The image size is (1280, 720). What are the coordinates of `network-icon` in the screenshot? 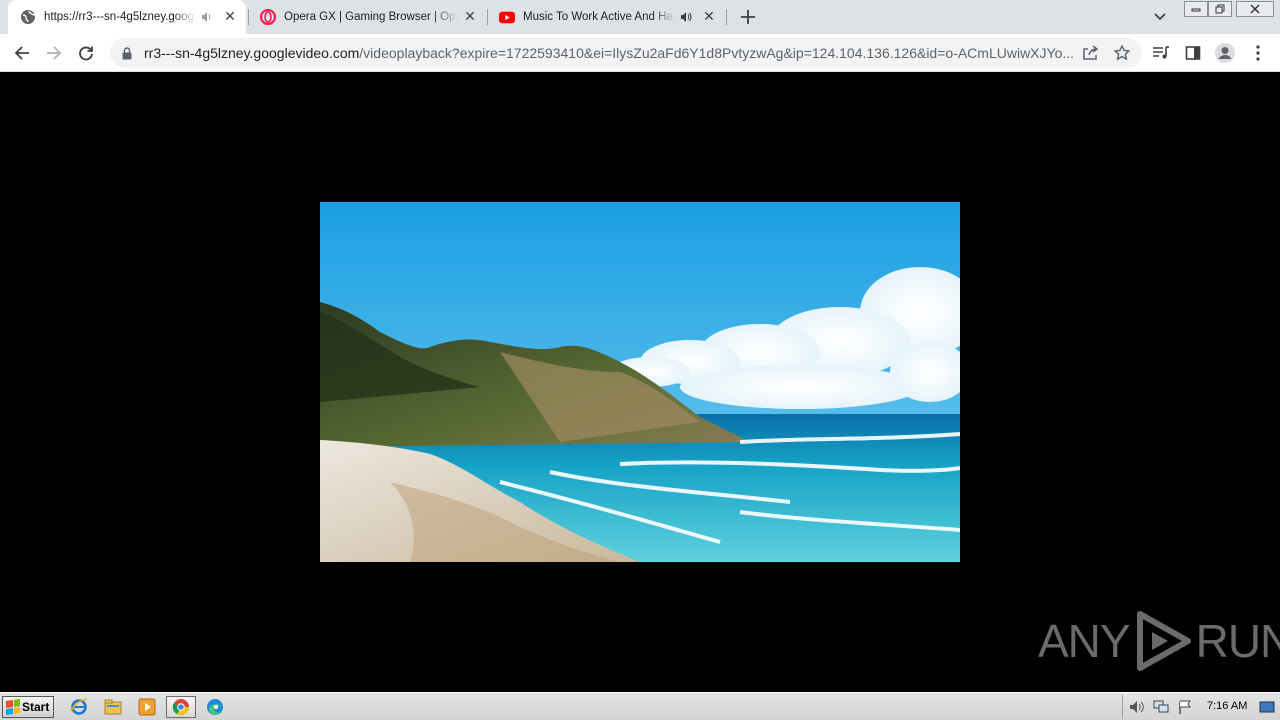 It's located at (1161, 707).